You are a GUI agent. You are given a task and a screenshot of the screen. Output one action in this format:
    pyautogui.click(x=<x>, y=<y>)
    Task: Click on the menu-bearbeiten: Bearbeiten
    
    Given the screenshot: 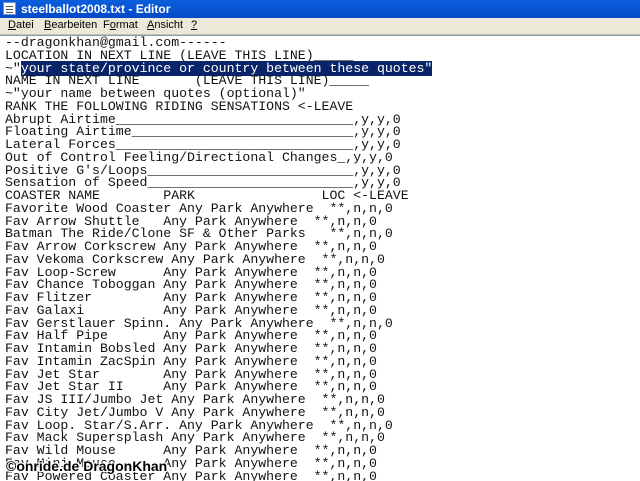 What is the action you would take?
    pyautogui.click(x=70, y=25)
    